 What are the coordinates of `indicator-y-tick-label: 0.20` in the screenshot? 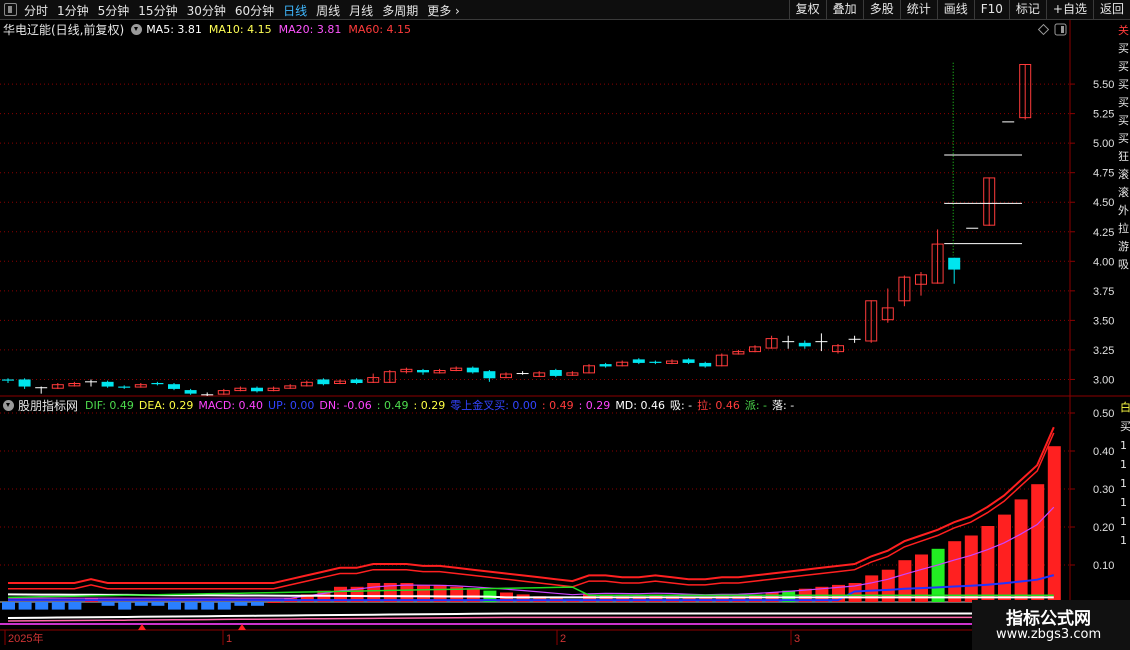 It's located at (1103, 528).